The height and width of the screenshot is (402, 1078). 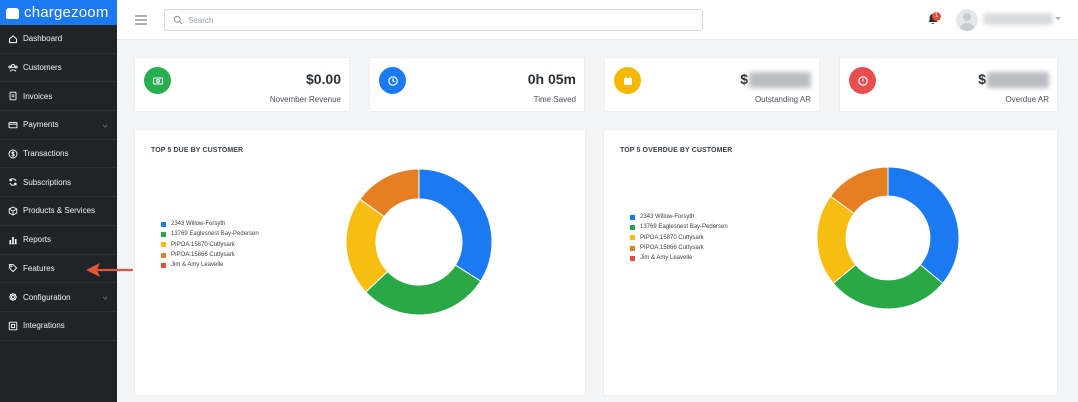 I want to click on logo-text: chargezoom, so click(x=66, y=12).